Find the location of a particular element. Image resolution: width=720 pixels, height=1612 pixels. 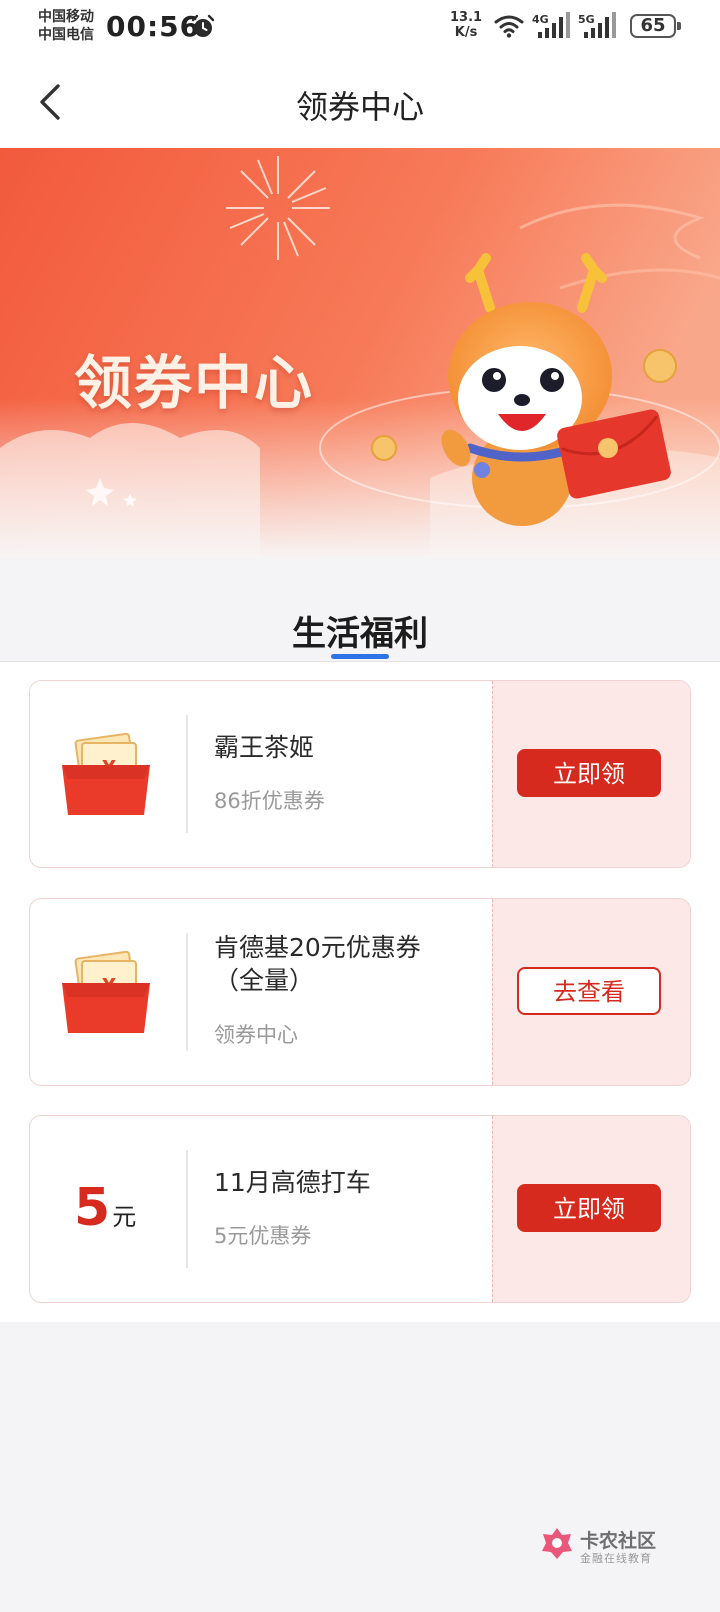

view-button: 去查看 is located at coordinates (589, 991).